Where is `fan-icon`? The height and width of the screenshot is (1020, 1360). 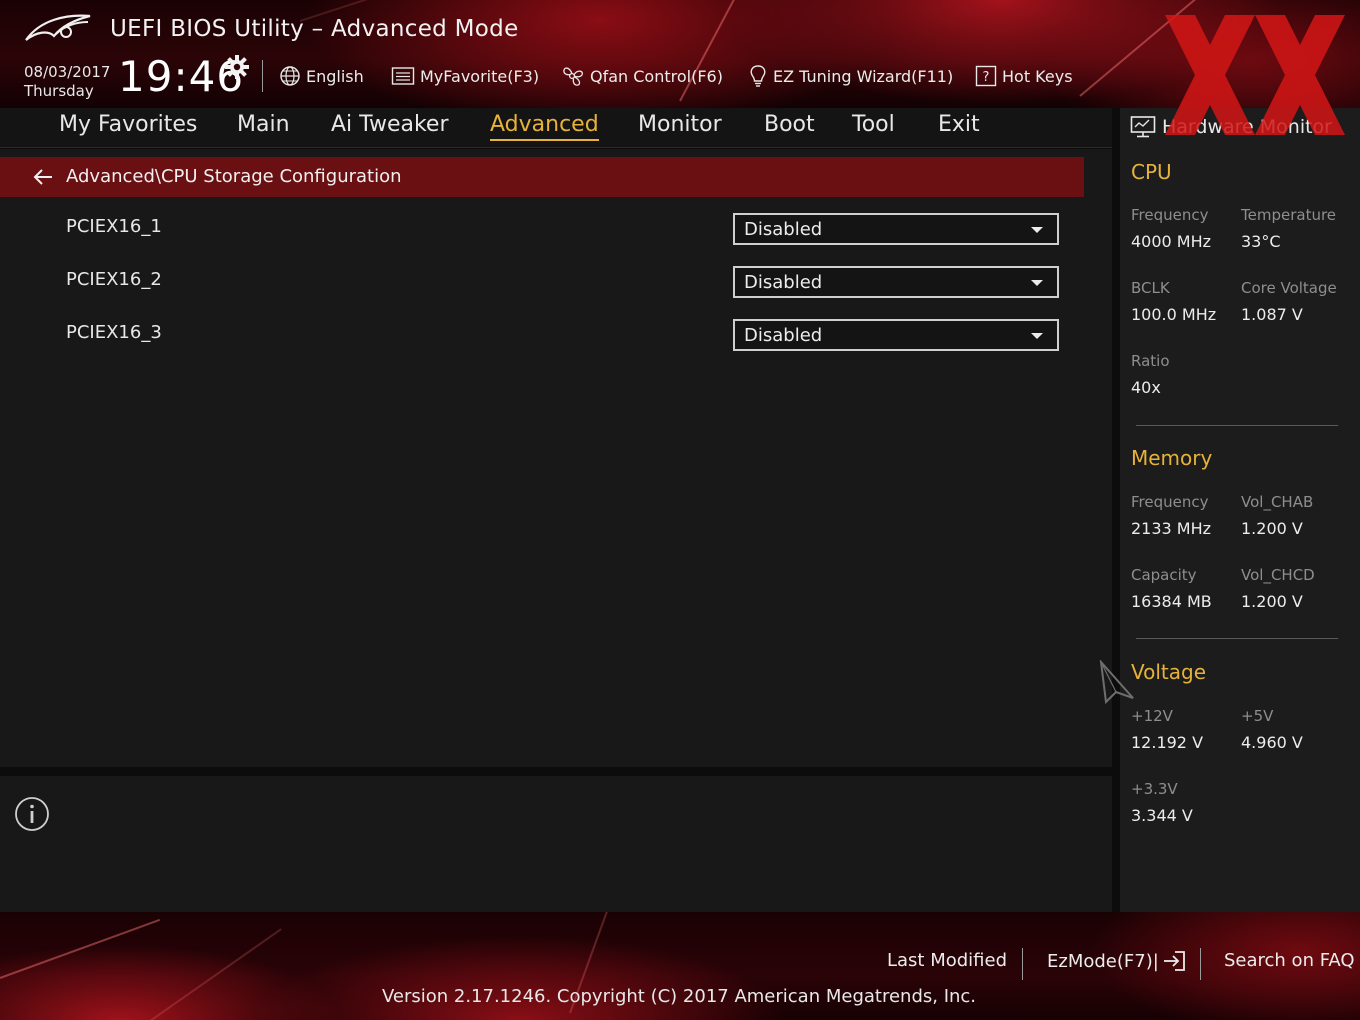
fan-icon is located at coordinates (573, 76).